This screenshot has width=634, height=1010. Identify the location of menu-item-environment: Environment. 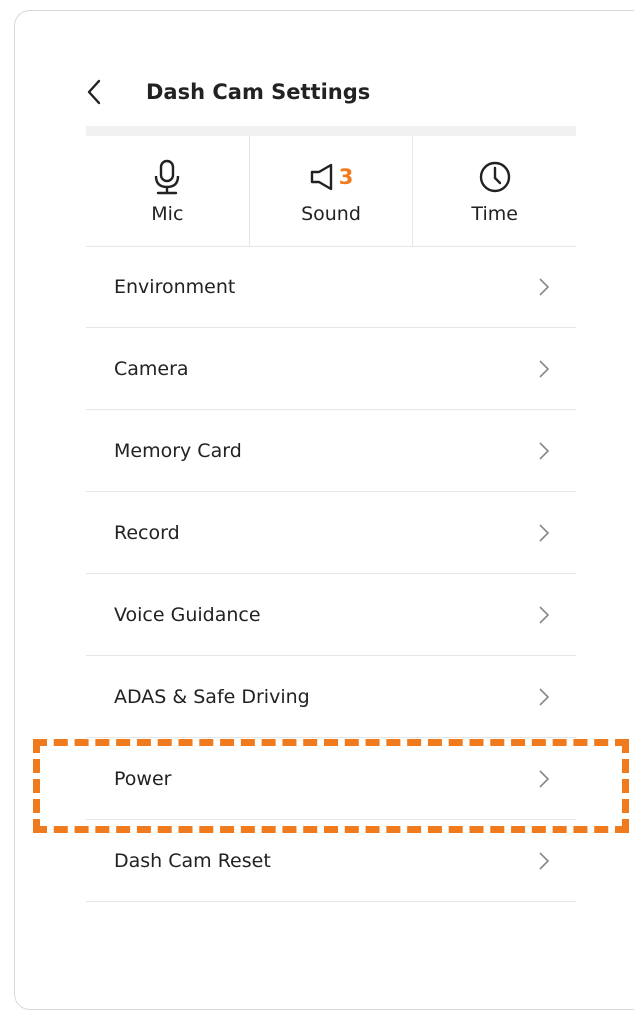
(331, 287).